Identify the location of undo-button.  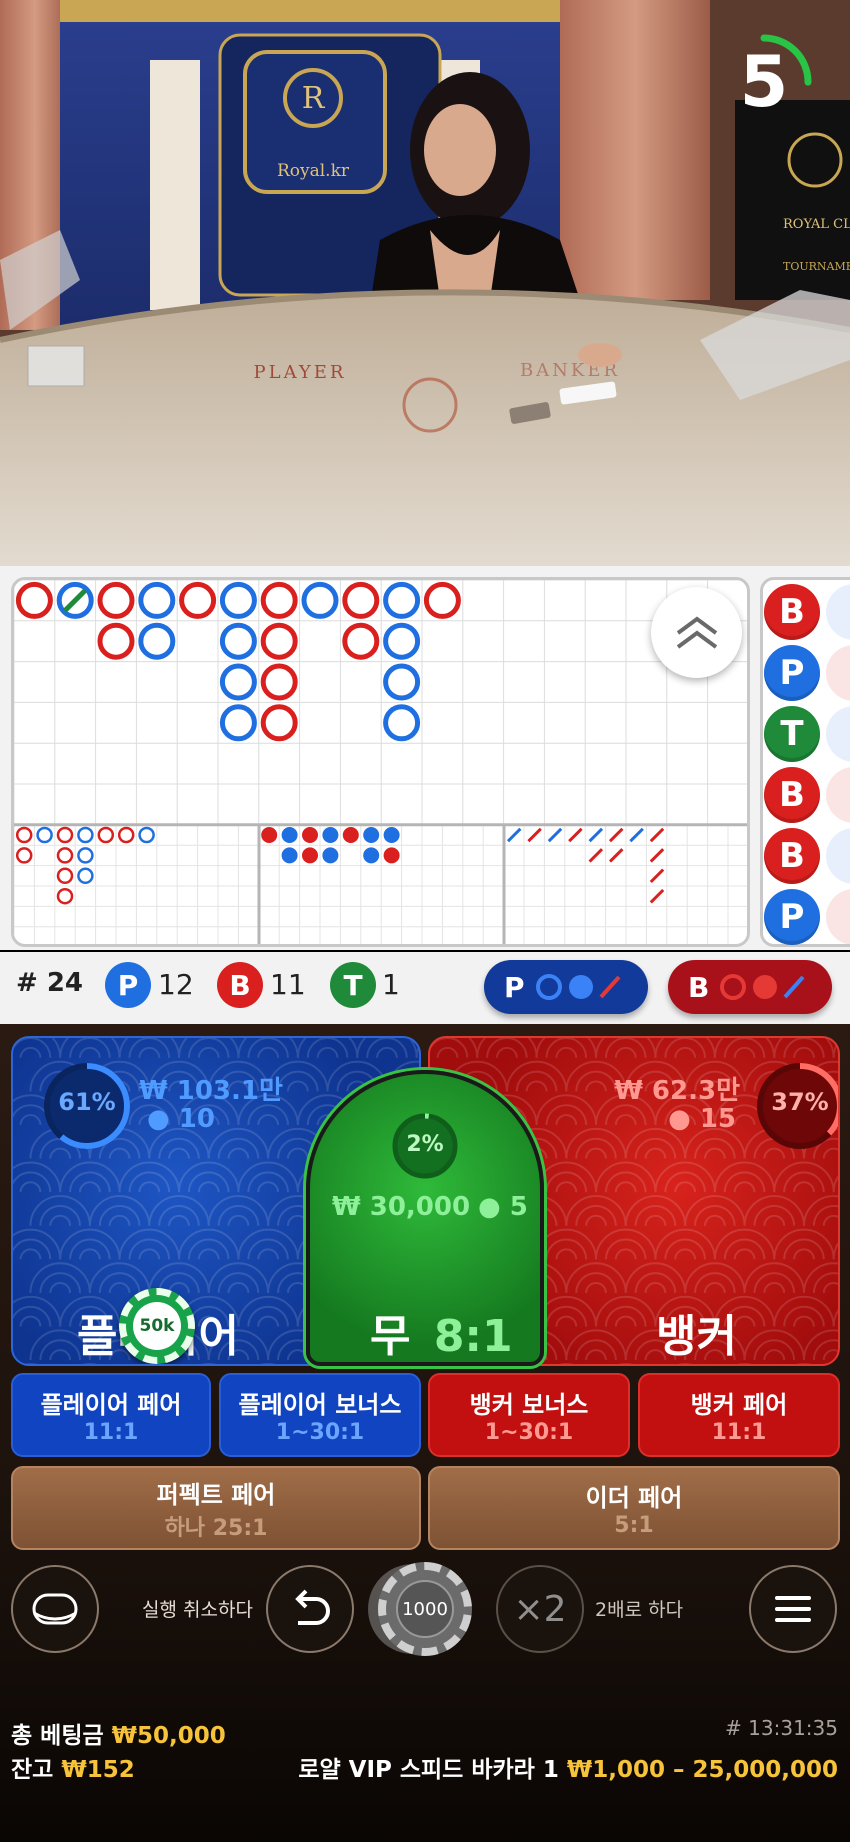
(310, 1609).